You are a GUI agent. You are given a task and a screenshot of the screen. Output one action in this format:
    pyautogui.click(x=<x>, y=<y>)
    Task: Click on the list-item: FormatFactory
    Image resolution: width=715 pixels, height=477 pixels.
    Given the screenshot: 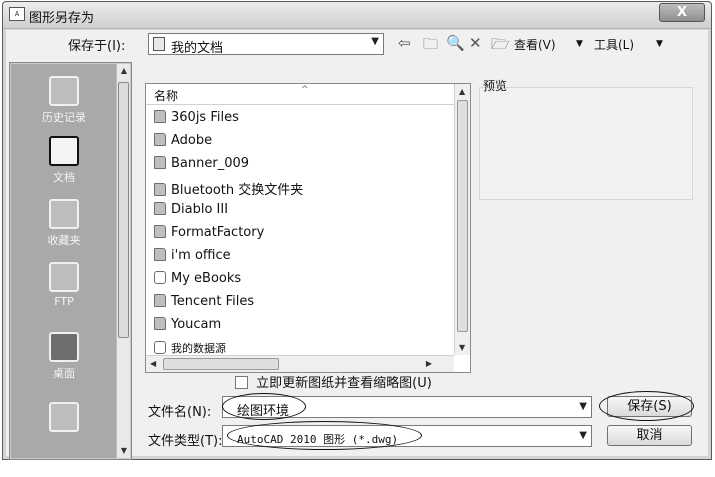 What is the action you would take?
    pyautogui.click(x=209, y=235)
    